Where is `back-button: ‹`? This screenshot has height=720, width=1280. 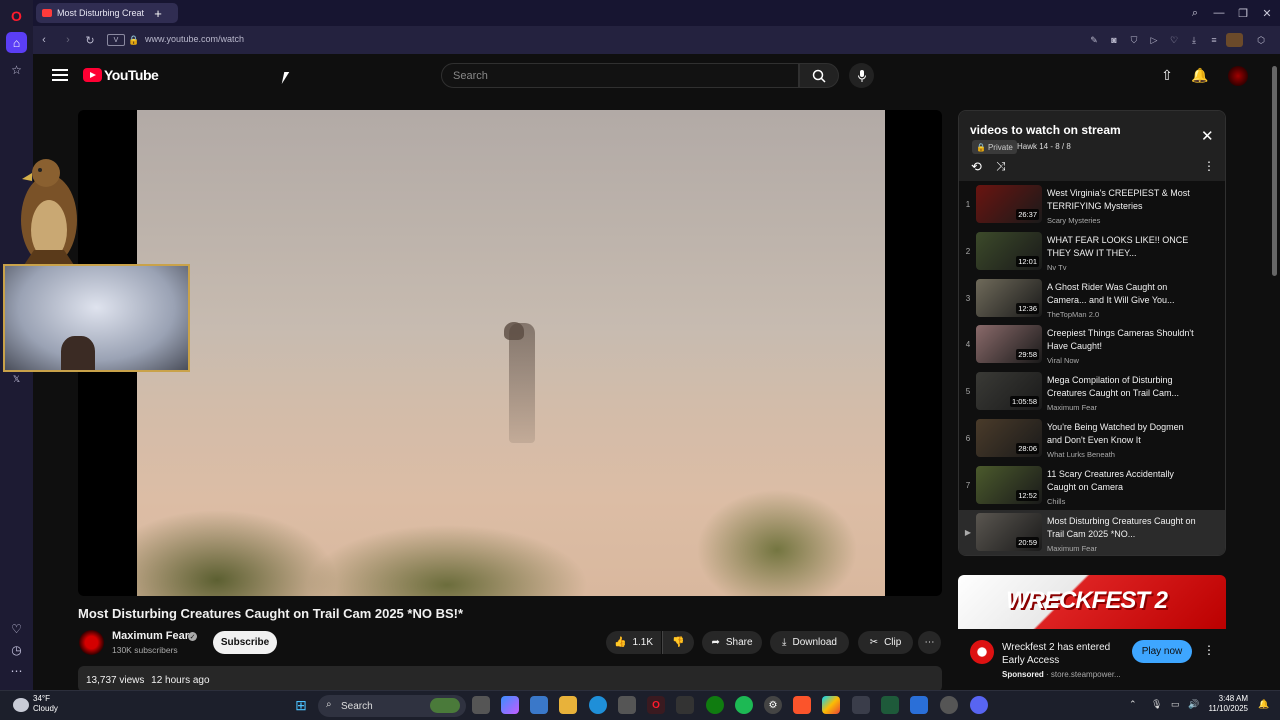
back-button: ‹ is located at coordinates (44, 40).